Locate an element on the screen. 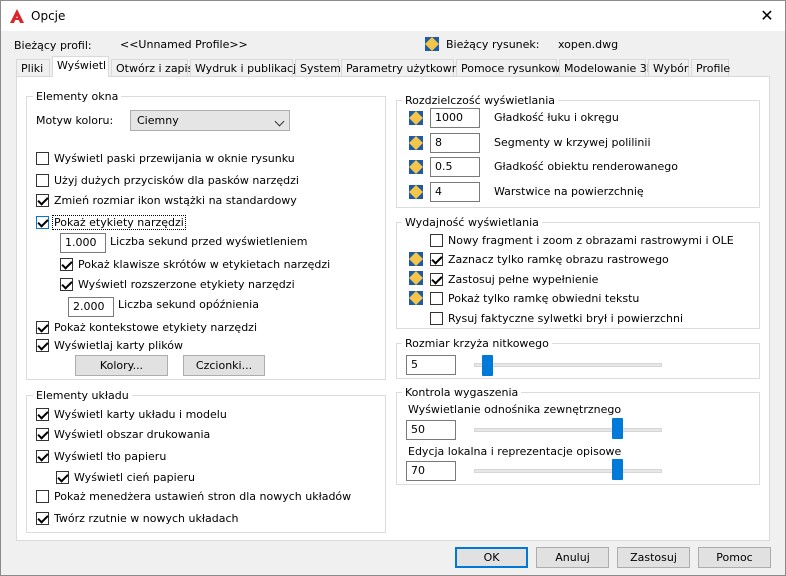  inplace-edit-fade-label: Edycja lokalna i reprezentacje opisowe is located at coordinates (515, 451).